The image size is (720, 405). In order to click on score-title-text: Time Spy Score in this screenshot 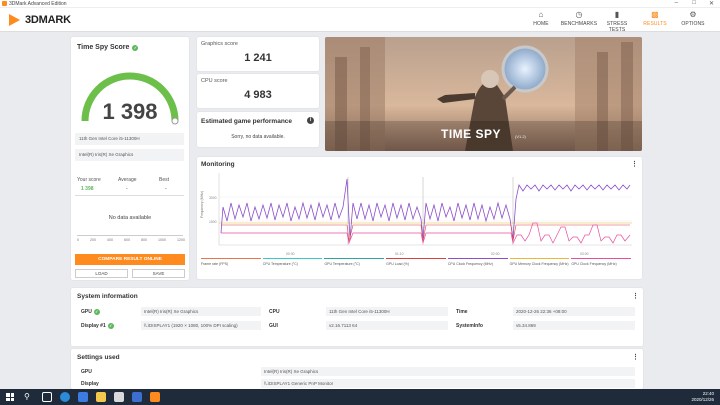, I will do `click(103, 47)`.